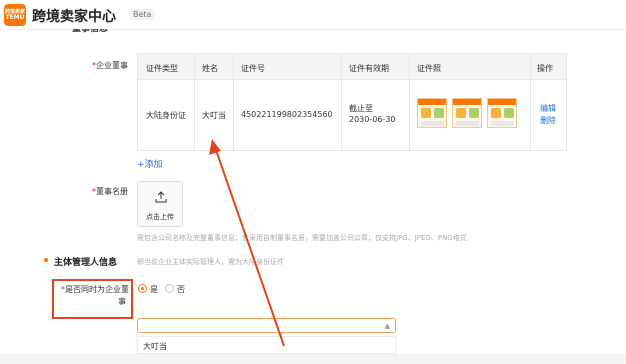 The height and width of the screenshot is (364, 626). What do you see at coordinates (253, 68) in the screenshot?
I see `column-header-id-number: 证件号` at bounding box center [253, 68].